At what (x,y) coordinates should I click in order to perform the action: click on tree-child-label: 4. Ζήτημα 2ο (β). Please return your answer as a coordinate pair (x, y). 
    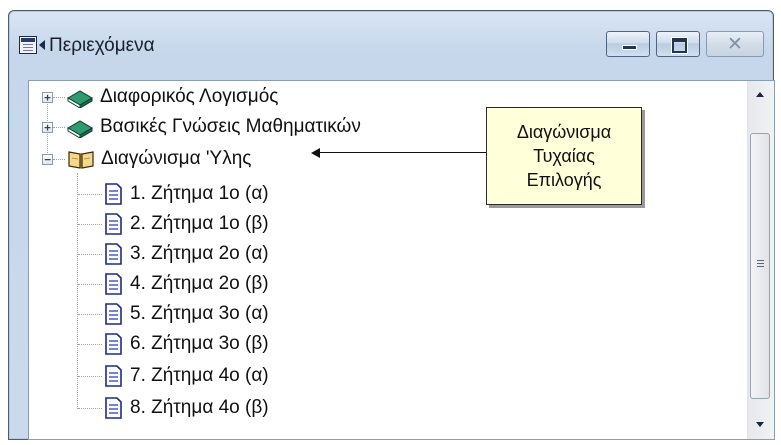
    Looking at the image, I should click on (199, 284).